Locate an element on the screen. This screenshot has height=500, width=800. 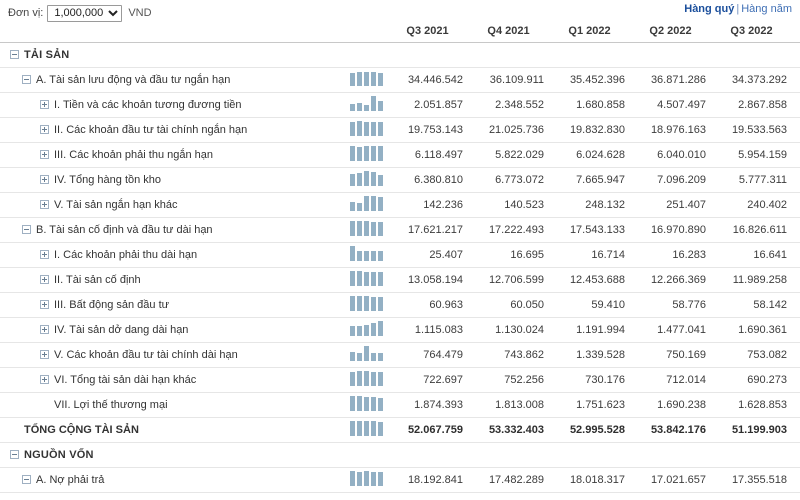
row-label: TẢI SẢN is located at coordinates (47, 54).